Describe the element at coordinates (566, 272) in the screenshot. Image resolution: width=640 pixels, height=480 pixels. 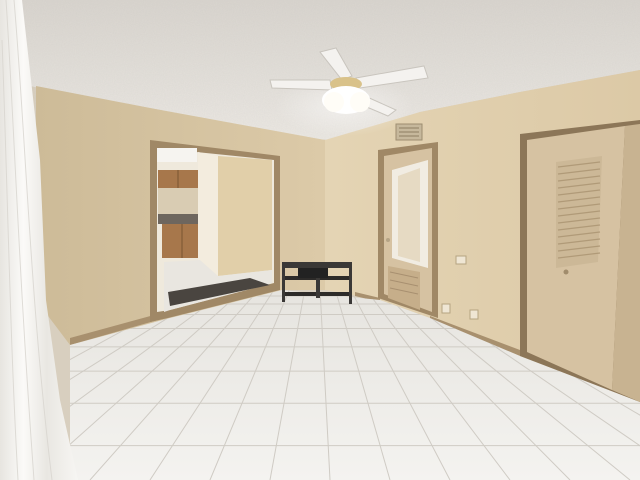
I see `closet-knob` at that location.